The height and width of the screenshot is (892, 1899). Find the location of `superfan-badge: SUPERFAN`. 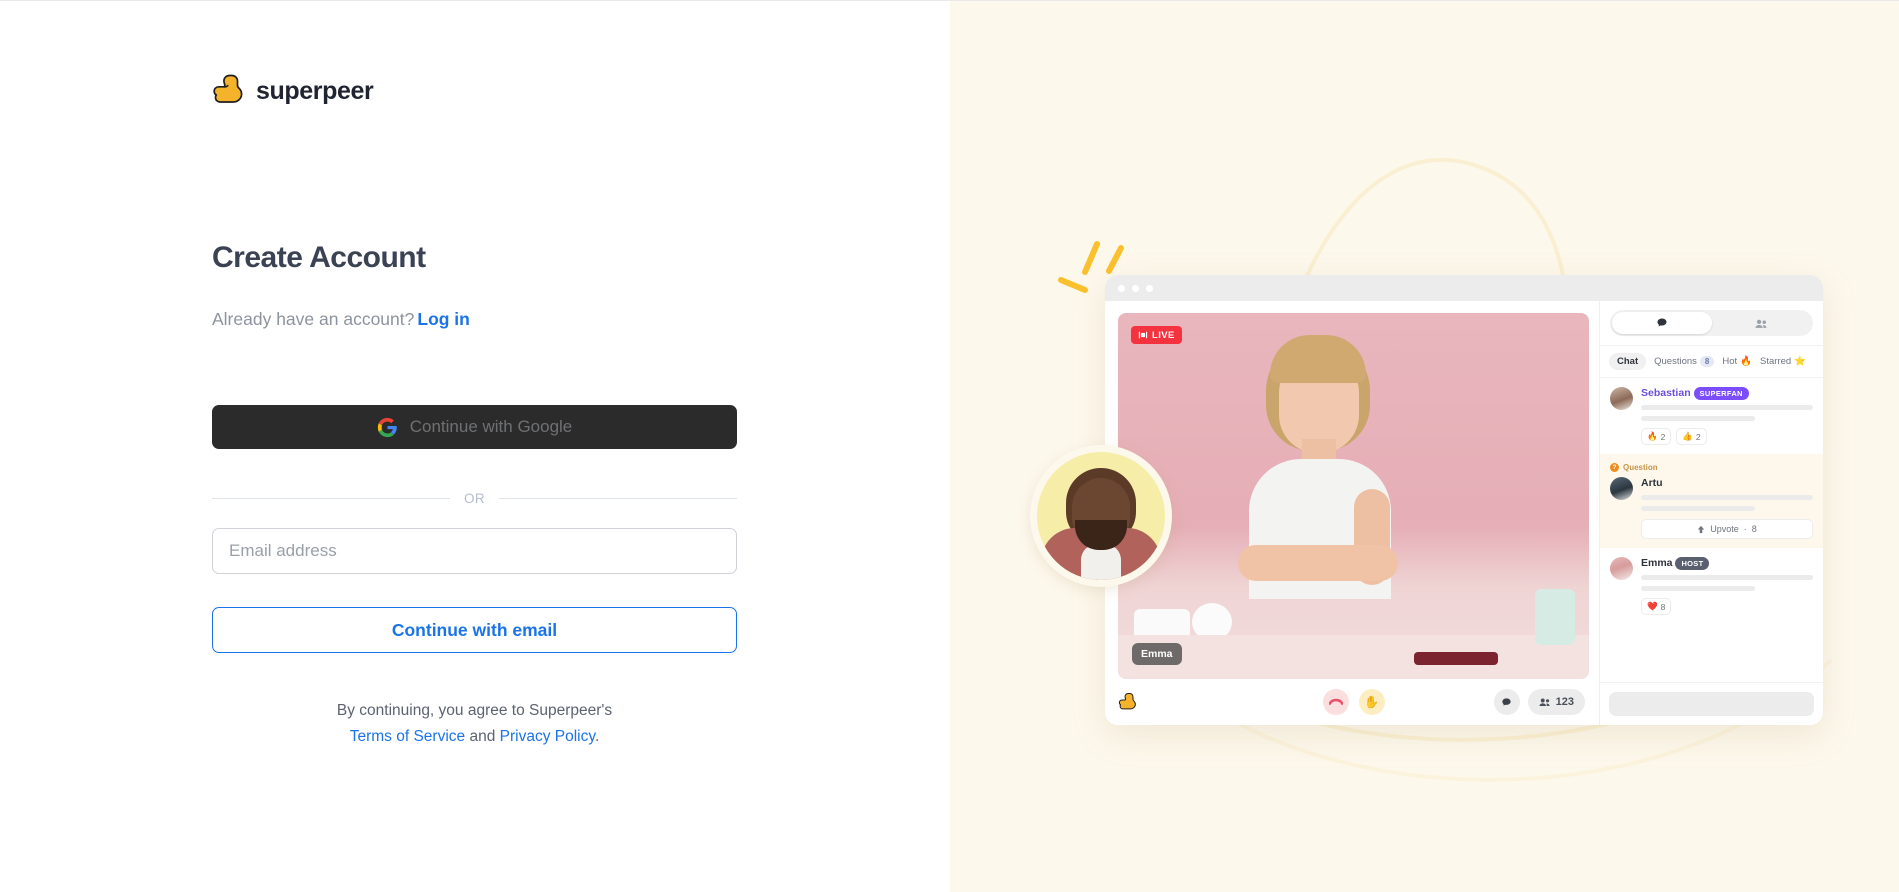

superfan-badge: SUPERFAN is located at coordinates (1721, 393).